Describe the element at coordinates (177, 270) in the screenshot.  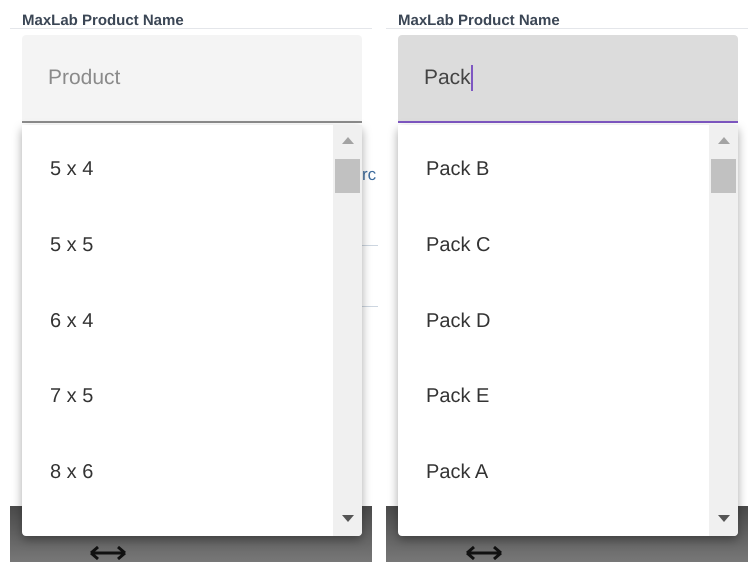
I see `dropdown-option: 5 x 5` at that location.